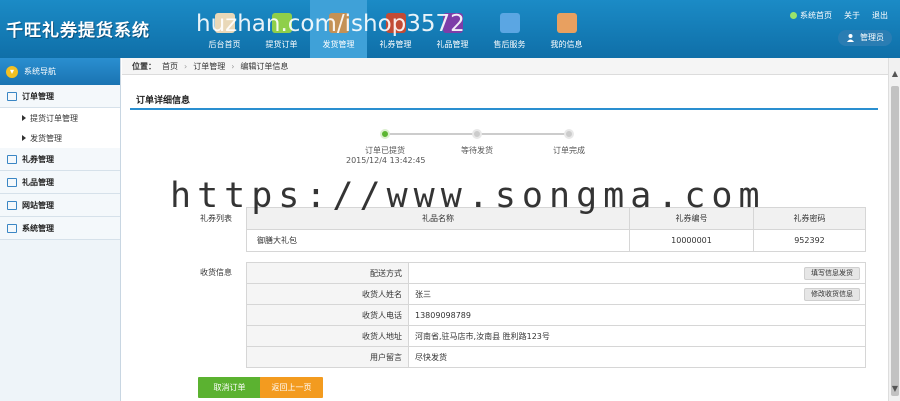 The width and height of the screenshot is (900, 401). I want to click on order-progress: 订单已提货 等待发货 订单完成 2015/12/4 13:42:45, so click(473, 146).